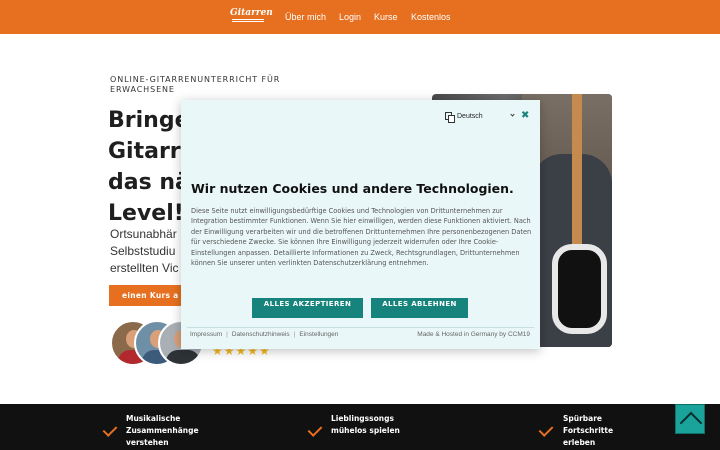  What do you see at coordinates (162, 430) in the screenshot?
I see `feature-item: Musikalische Zusammenhänge verstehen` at bounding box center [162, 430].